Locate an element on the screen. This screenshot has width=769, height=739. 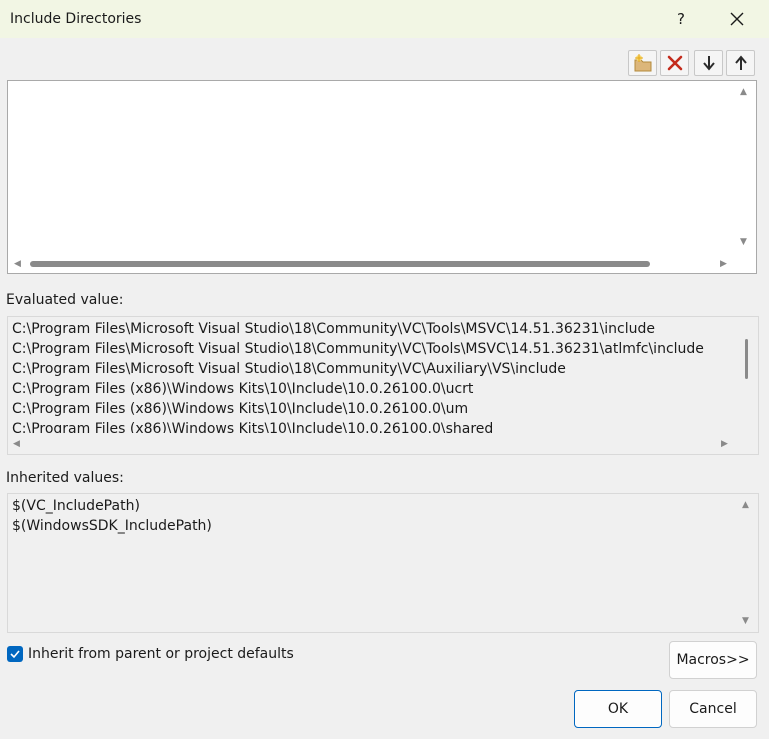
move-up-button is located at coordinates (740, 63).